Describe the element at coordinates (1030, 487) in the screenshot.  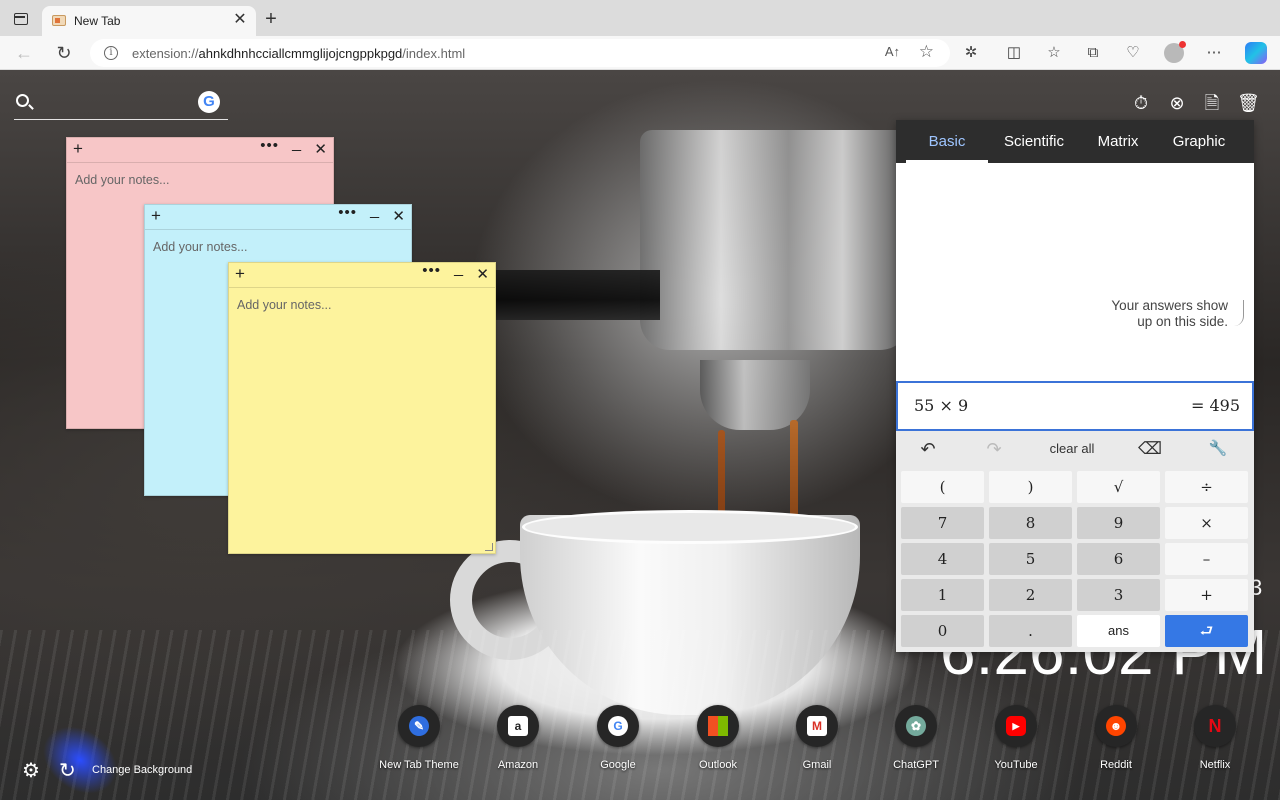
I see `key-close-paren: )` at that location.